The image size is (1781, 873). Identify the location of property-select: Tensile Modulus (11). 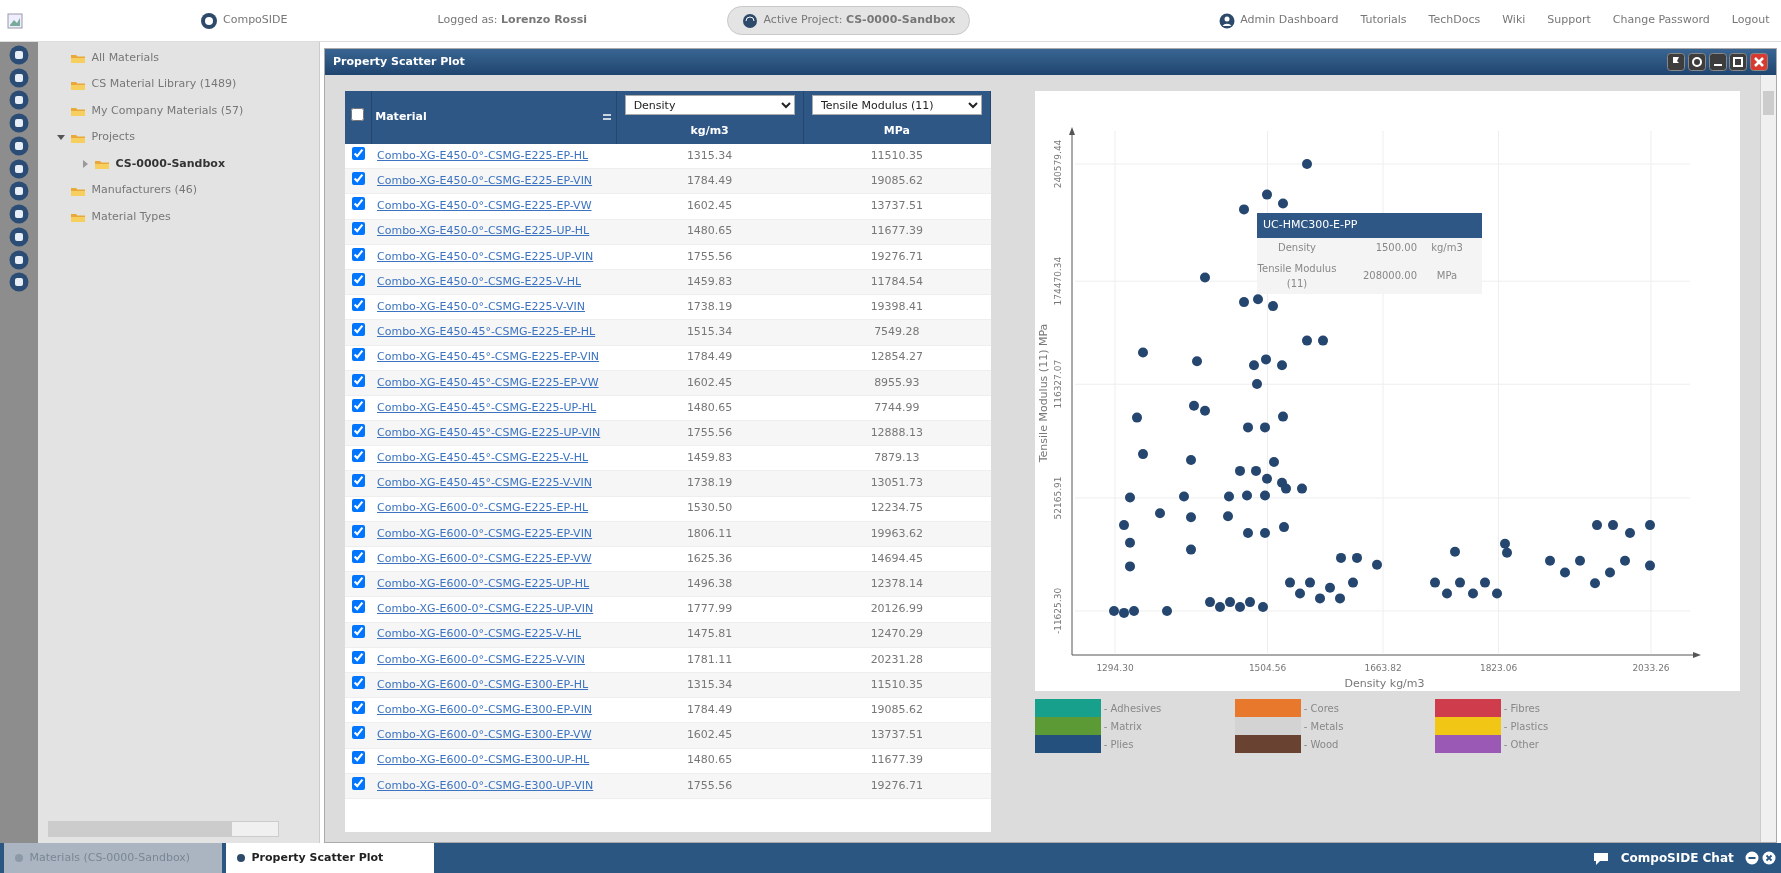
(896, 105).